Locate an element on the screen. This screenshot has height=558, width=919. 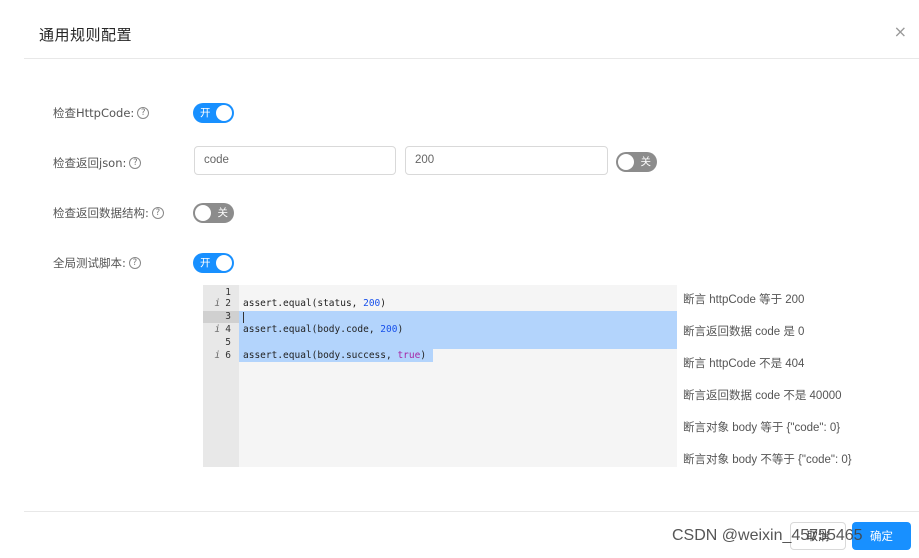
return-json-switch: 关 is located at coordinates (636, 162).